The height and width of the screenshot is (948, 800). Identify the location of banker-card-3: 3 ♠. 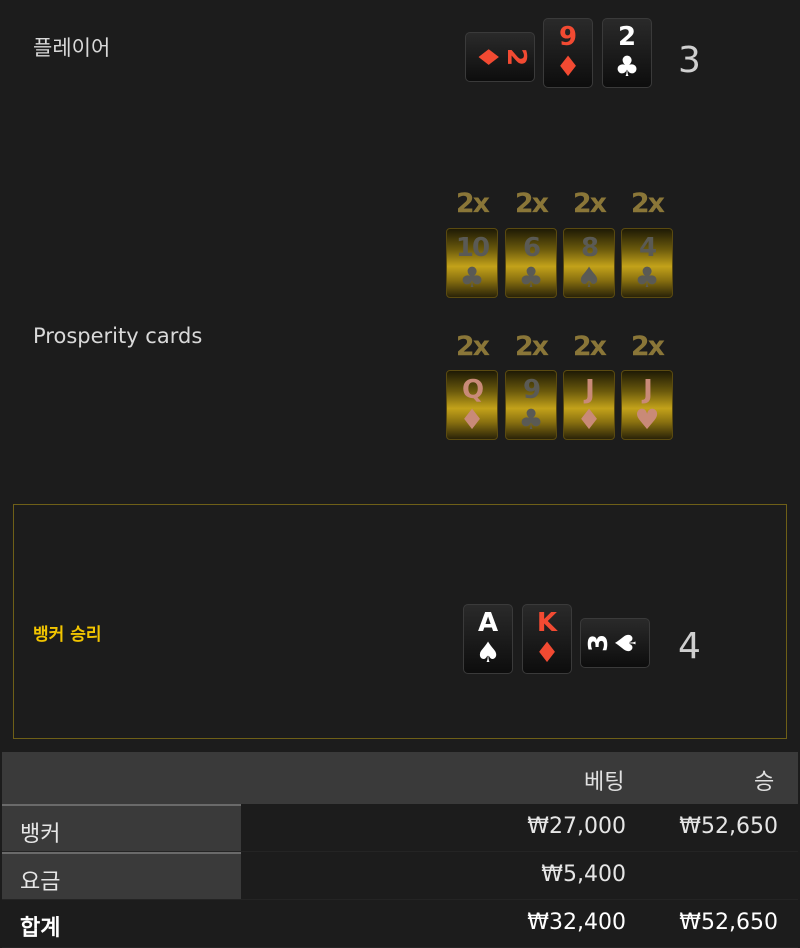
(615, 643).